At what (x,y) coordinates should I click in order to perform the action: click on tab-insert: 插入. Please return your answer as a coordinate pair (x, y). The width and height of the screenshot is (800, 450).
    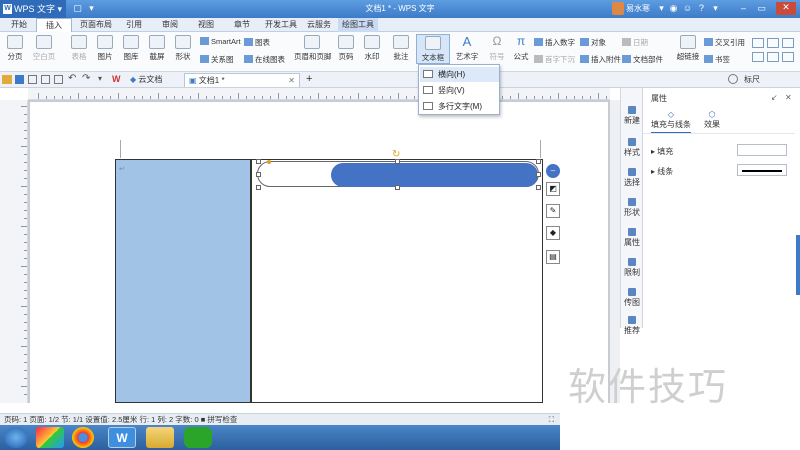
    Looking at the image, I should click on (54, 25).